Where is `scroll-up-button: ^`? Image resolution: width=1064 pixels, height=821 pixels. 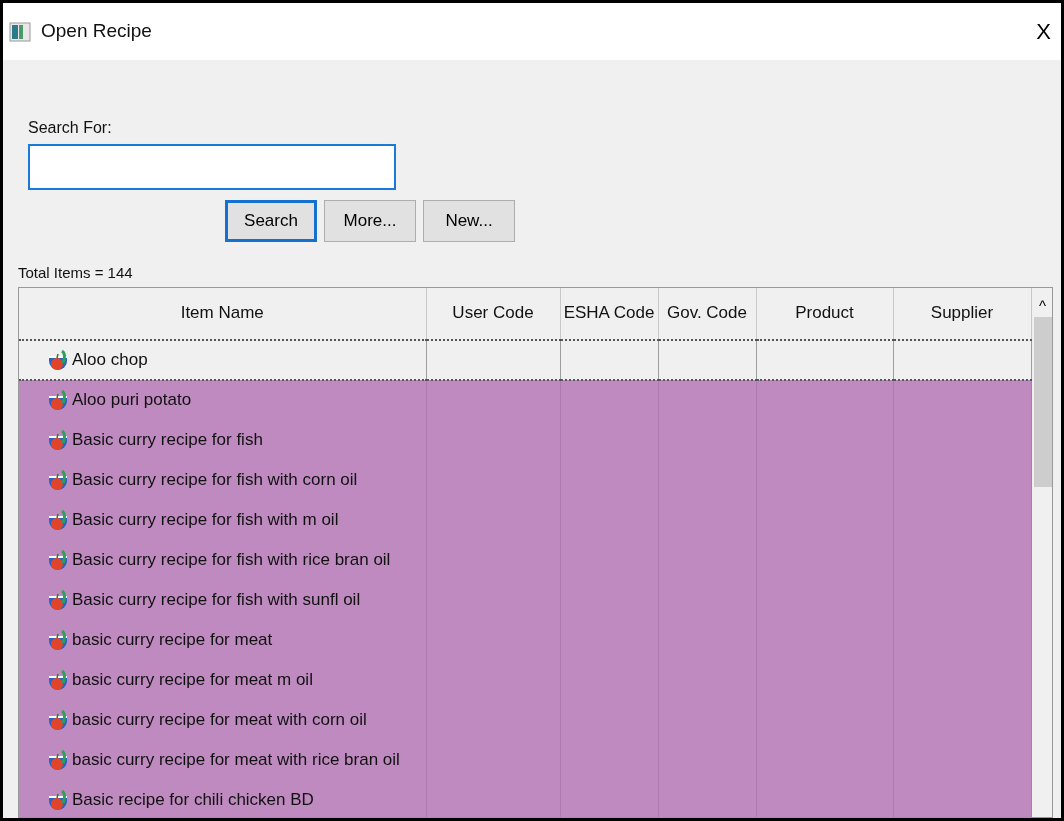 scroll-up-button: ^ is located at coordinates (1042, 302).